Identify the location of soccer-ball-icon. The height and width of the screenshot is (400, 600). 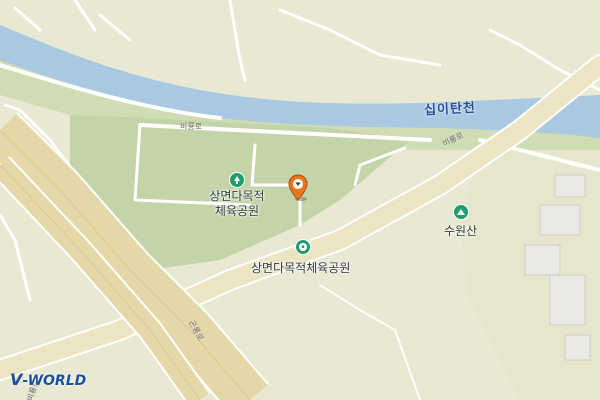
(303, 247).